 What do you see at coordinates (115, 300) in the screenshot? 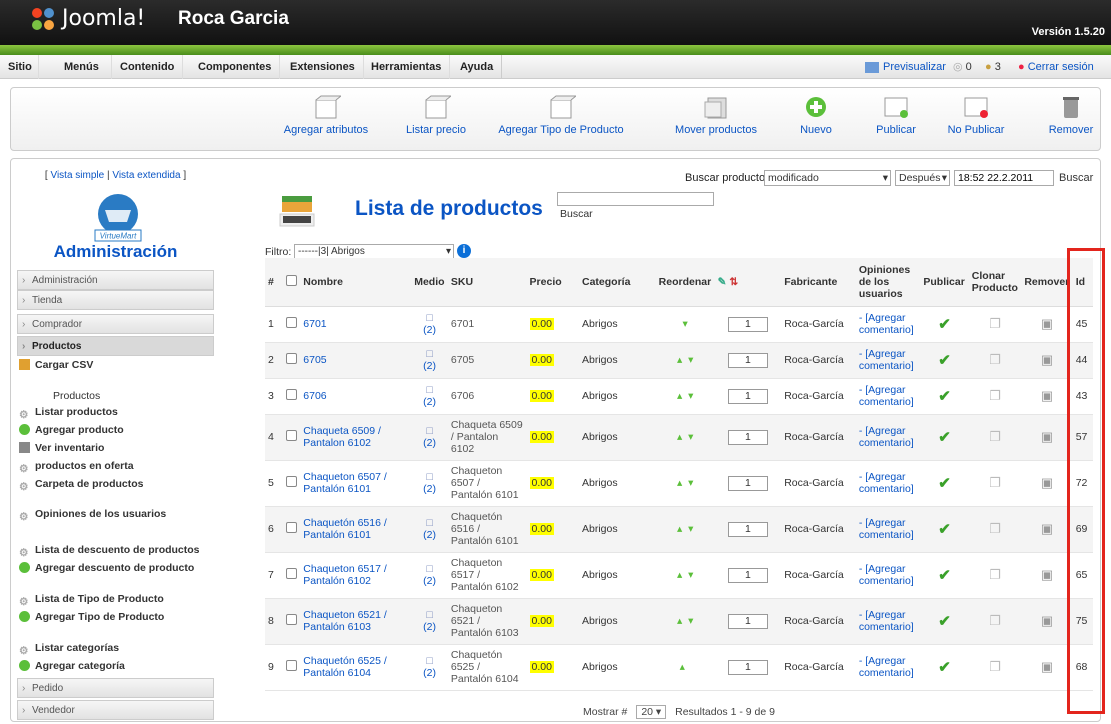
I see `sidebar-section-tienda: Tienda` at bounding box center [115, 300].